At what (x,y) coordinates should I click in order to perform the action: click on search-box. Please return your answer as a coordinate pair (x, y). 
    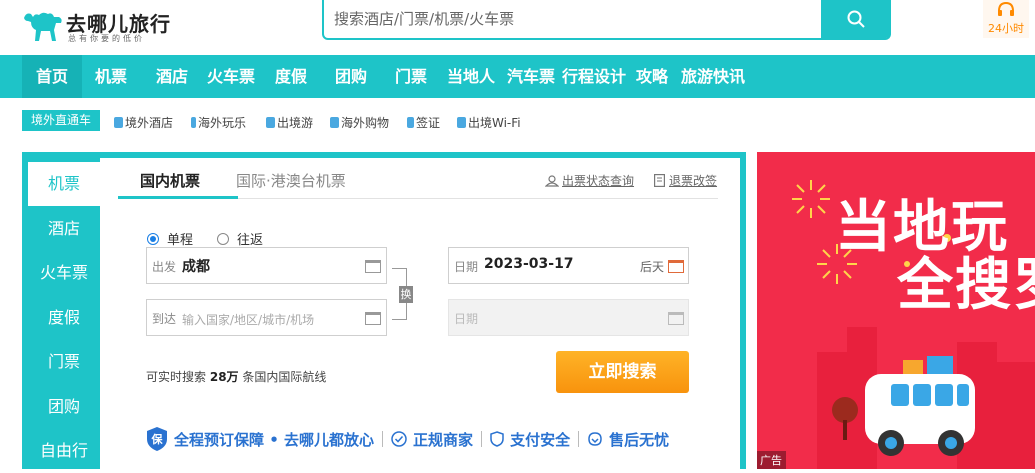
    Looking at the image, I should click on (606, 20).